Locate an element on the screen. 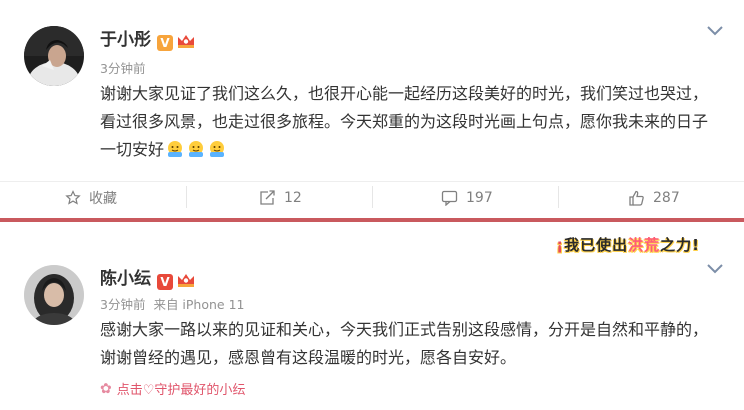 This screenshot has height=410, width=744. repost-button: 12 is located at coordinates (280, 197).